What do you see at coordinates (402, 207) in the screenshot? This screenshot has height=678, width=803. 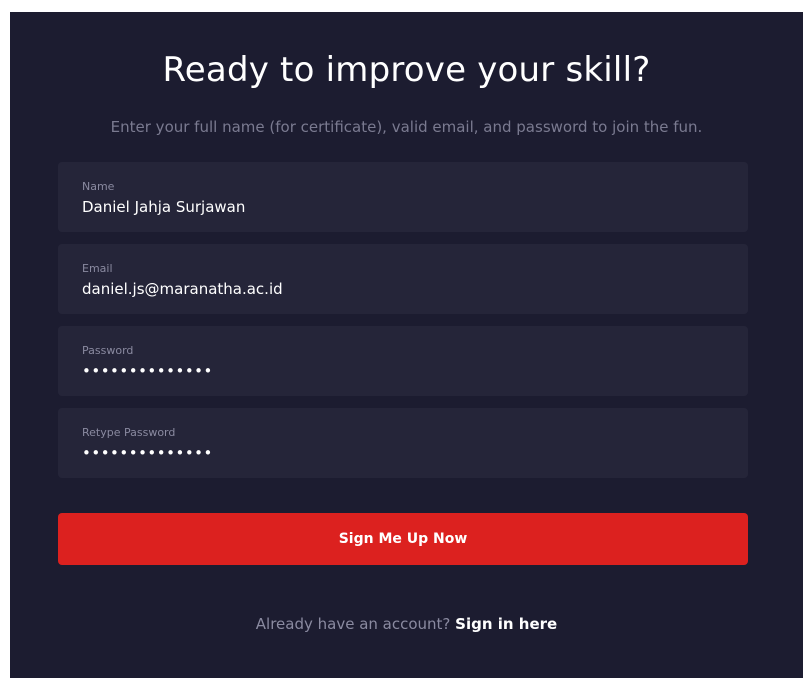 I see `name-input: Daniel Jahja Surjawan` at bounding box center [402, 207].